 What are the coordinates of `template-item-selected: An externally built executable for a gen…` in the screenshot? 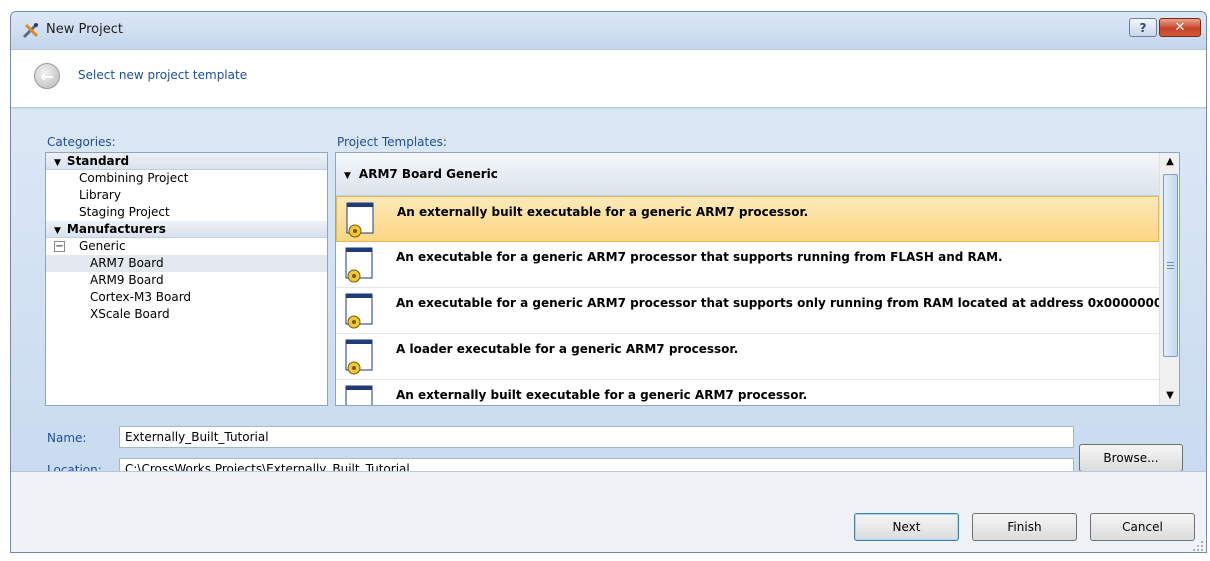 It's located at (747, 219).